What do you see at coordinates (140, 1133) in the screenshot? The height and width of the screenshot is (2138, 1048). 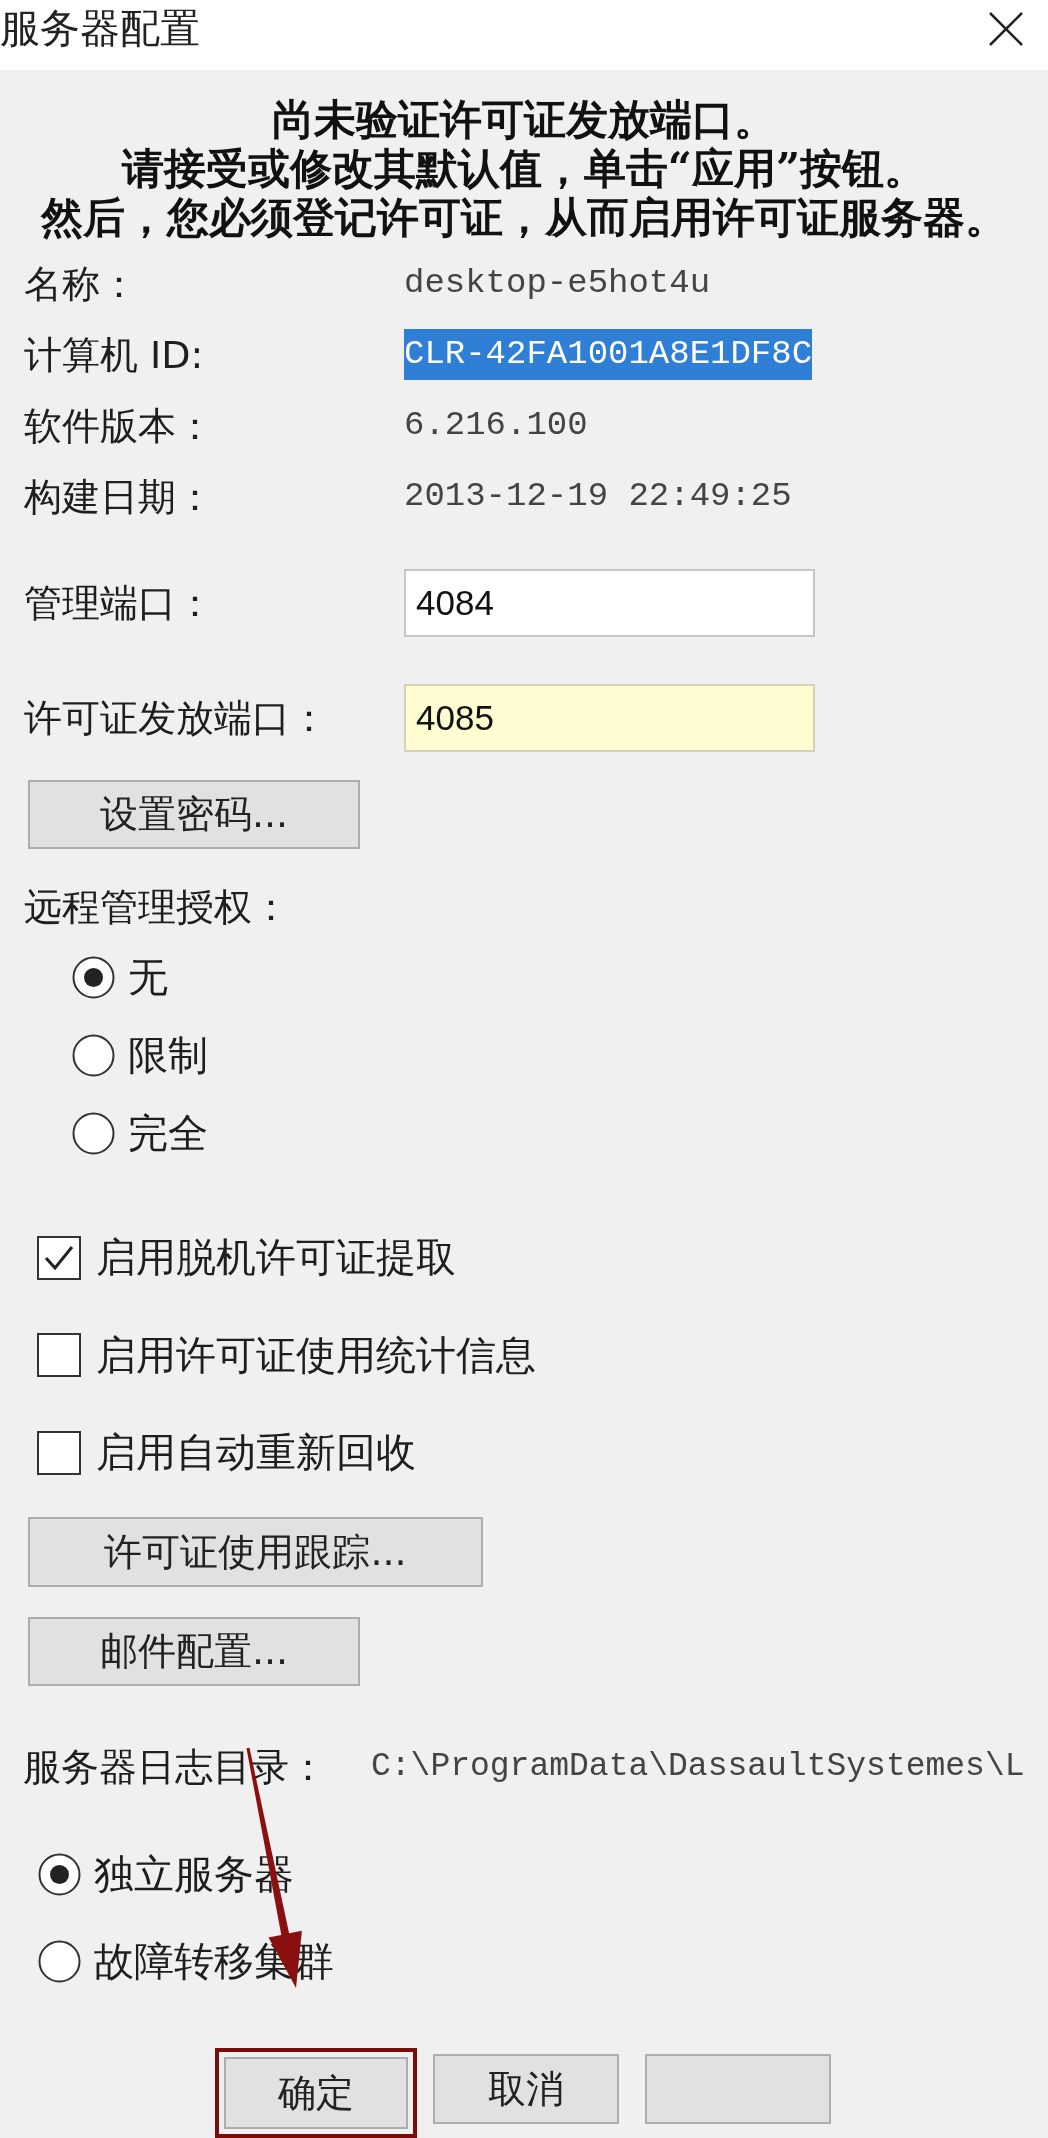 I see `radio-option: 完全` at bounding box center [140, 1133].